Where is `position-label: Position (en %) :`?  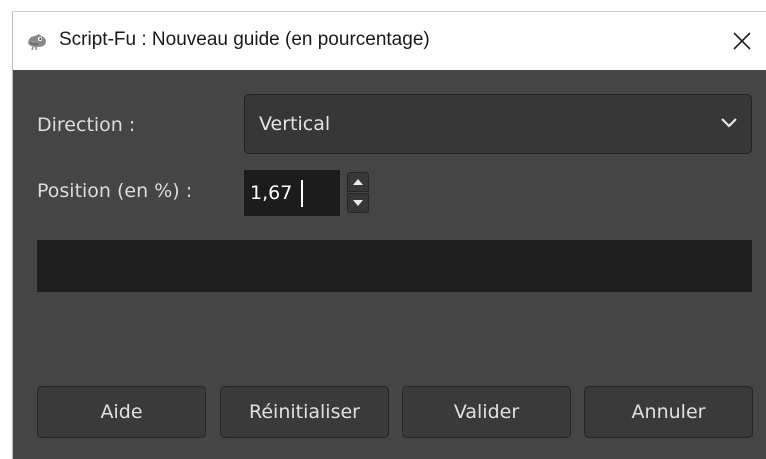
position-label: Position (en %) : is located at coordinates (115, 191).